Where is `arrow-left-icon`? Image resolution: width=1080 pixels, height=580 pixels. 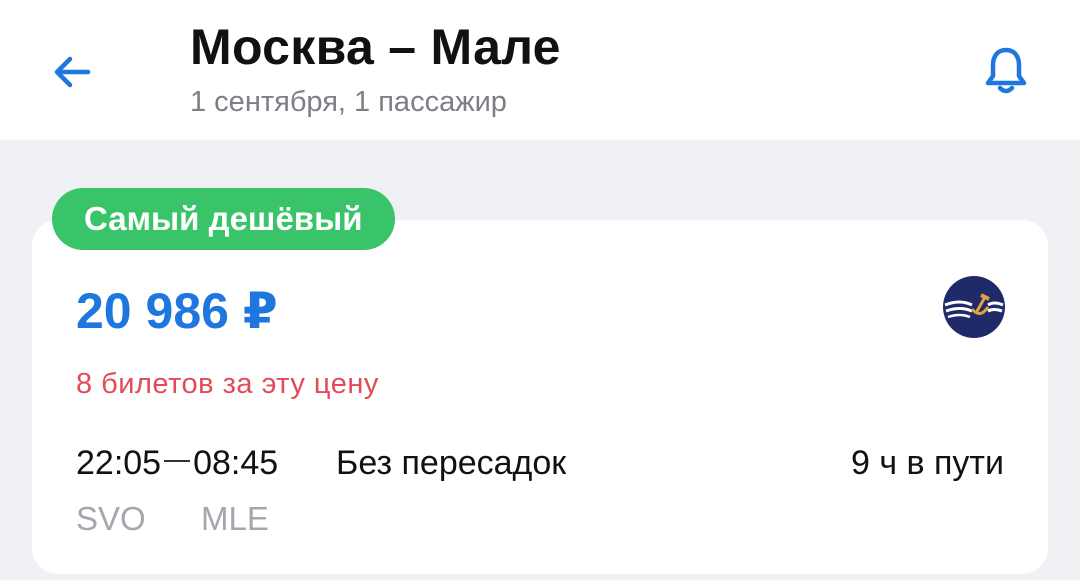 arrow-left-icon is located at coordinates (72, 72).